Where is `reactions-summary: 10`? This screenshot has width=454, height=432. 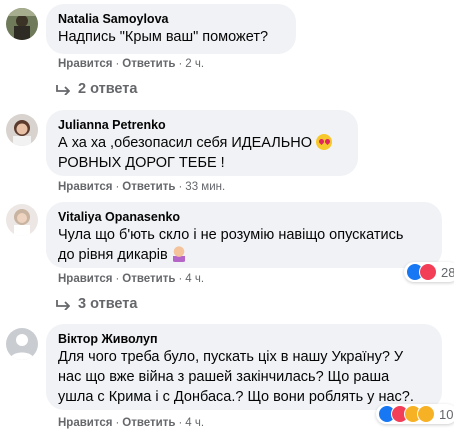
reactions-summary: 10 is located at coordinates (415, 414).